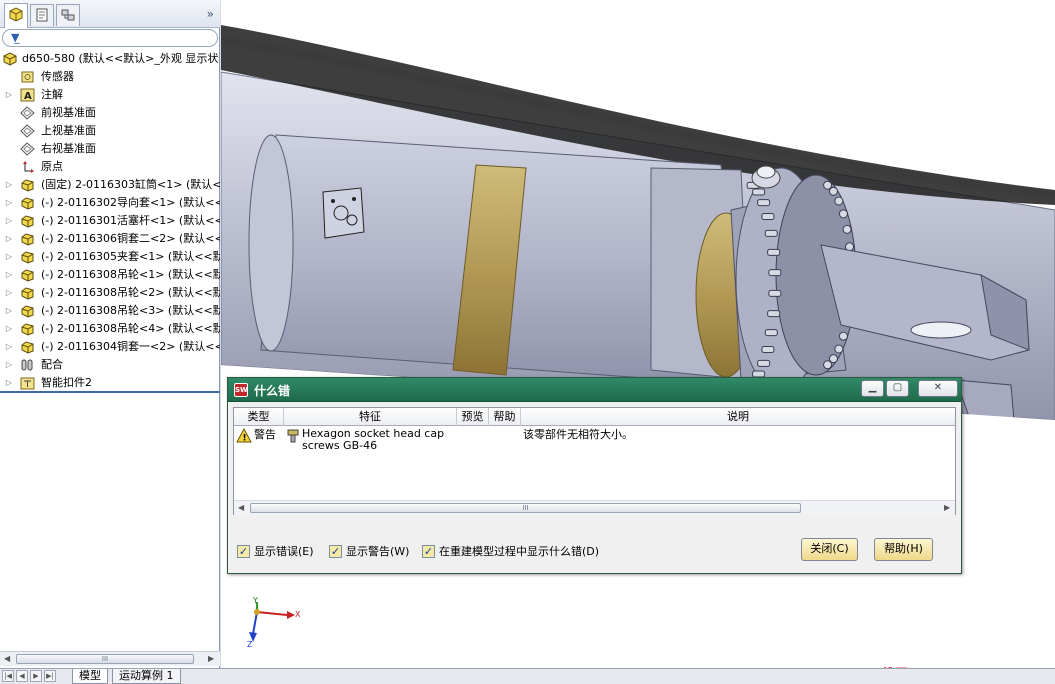 This screenshot has height=684, width=1055. I want to click on column-help: 帮助, so click(505, 417).